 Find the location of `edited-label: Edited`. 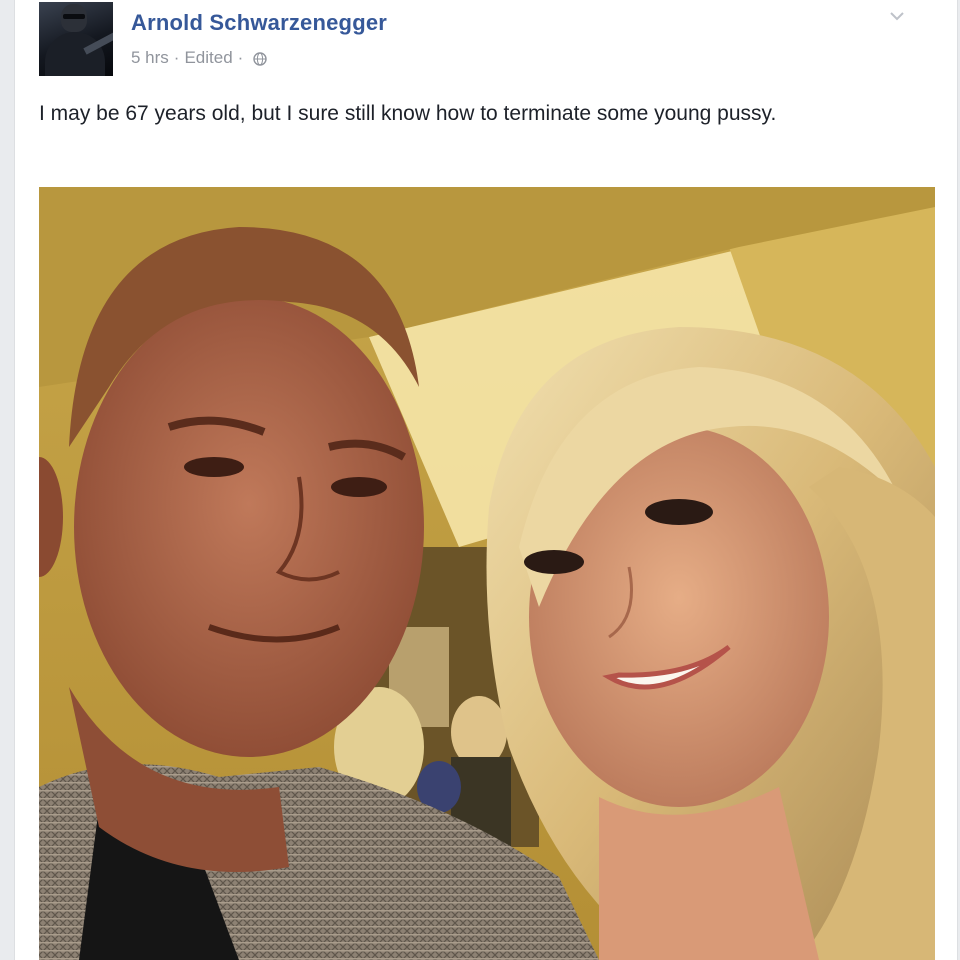

edited-label: Edited is located at coordinates (208, 58).